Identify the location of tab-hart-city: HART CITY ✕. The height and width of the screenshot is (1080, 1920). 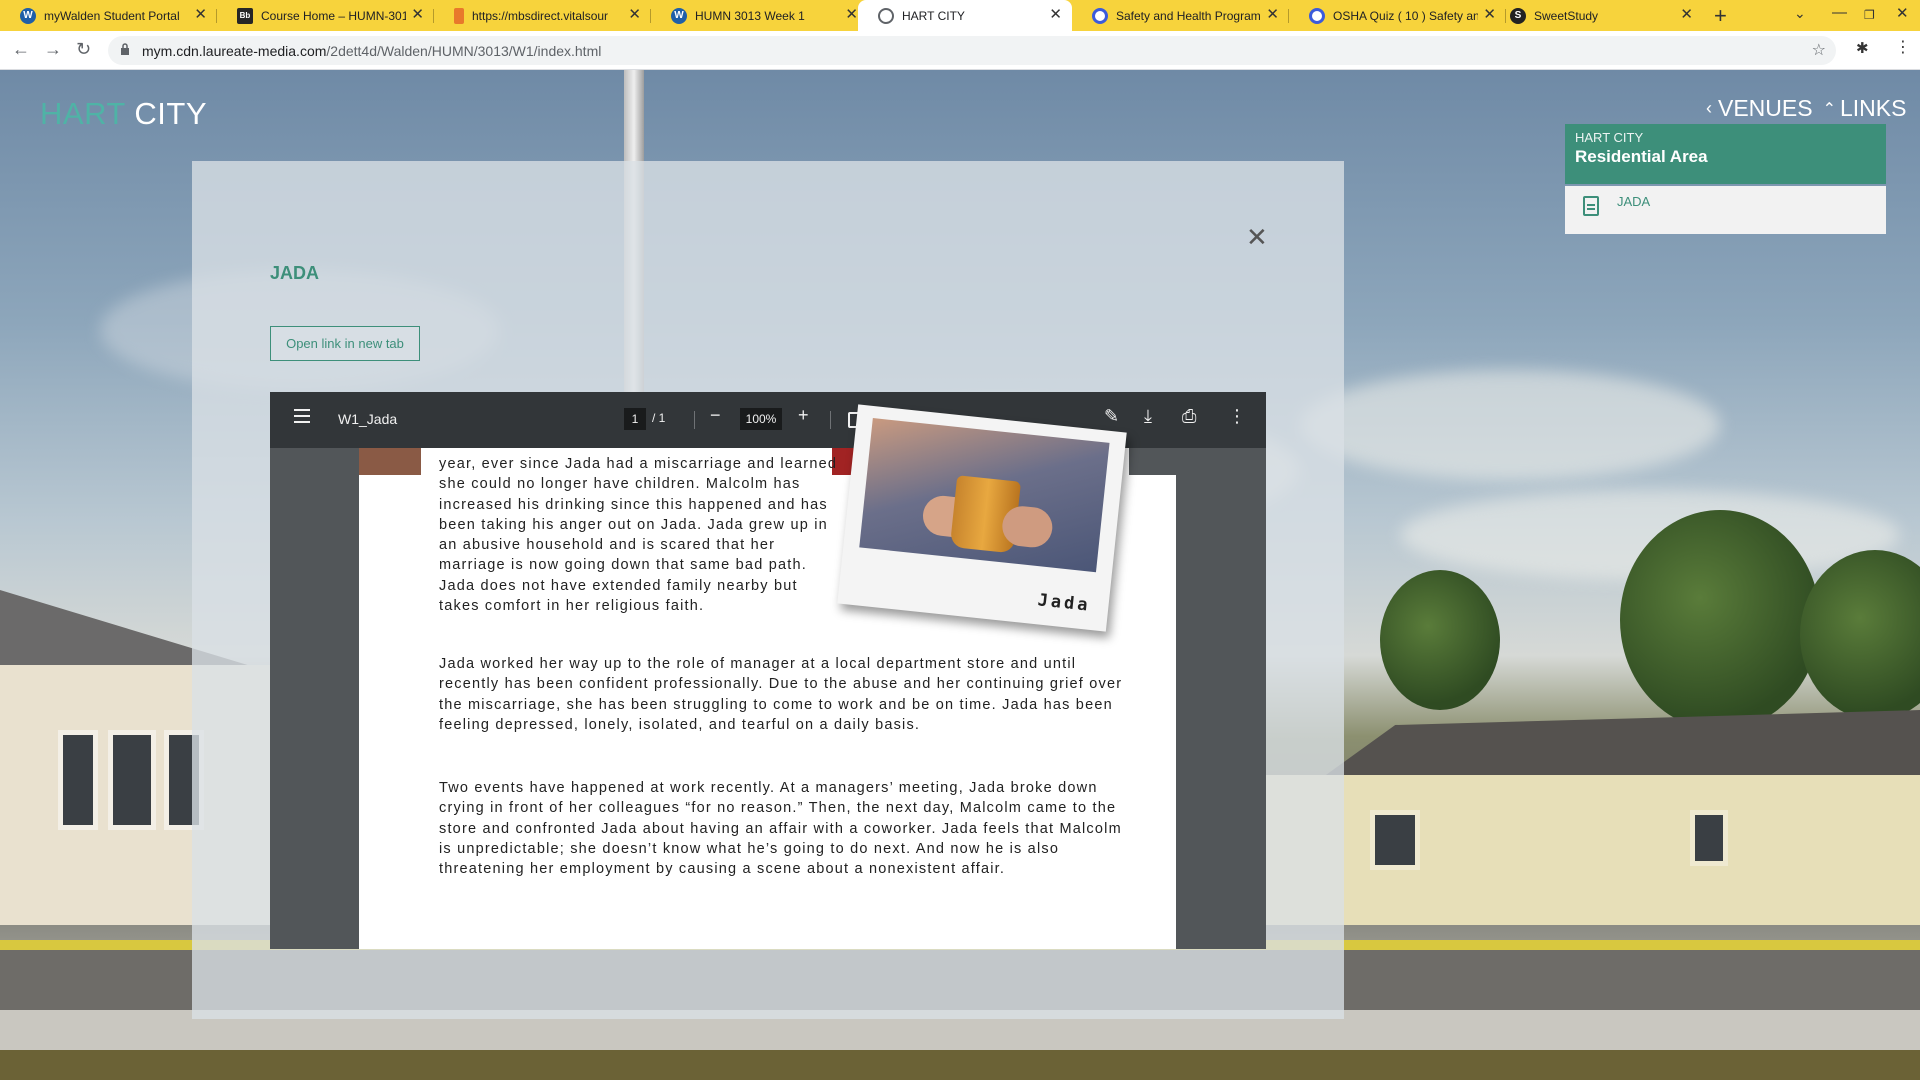
(965, 15).